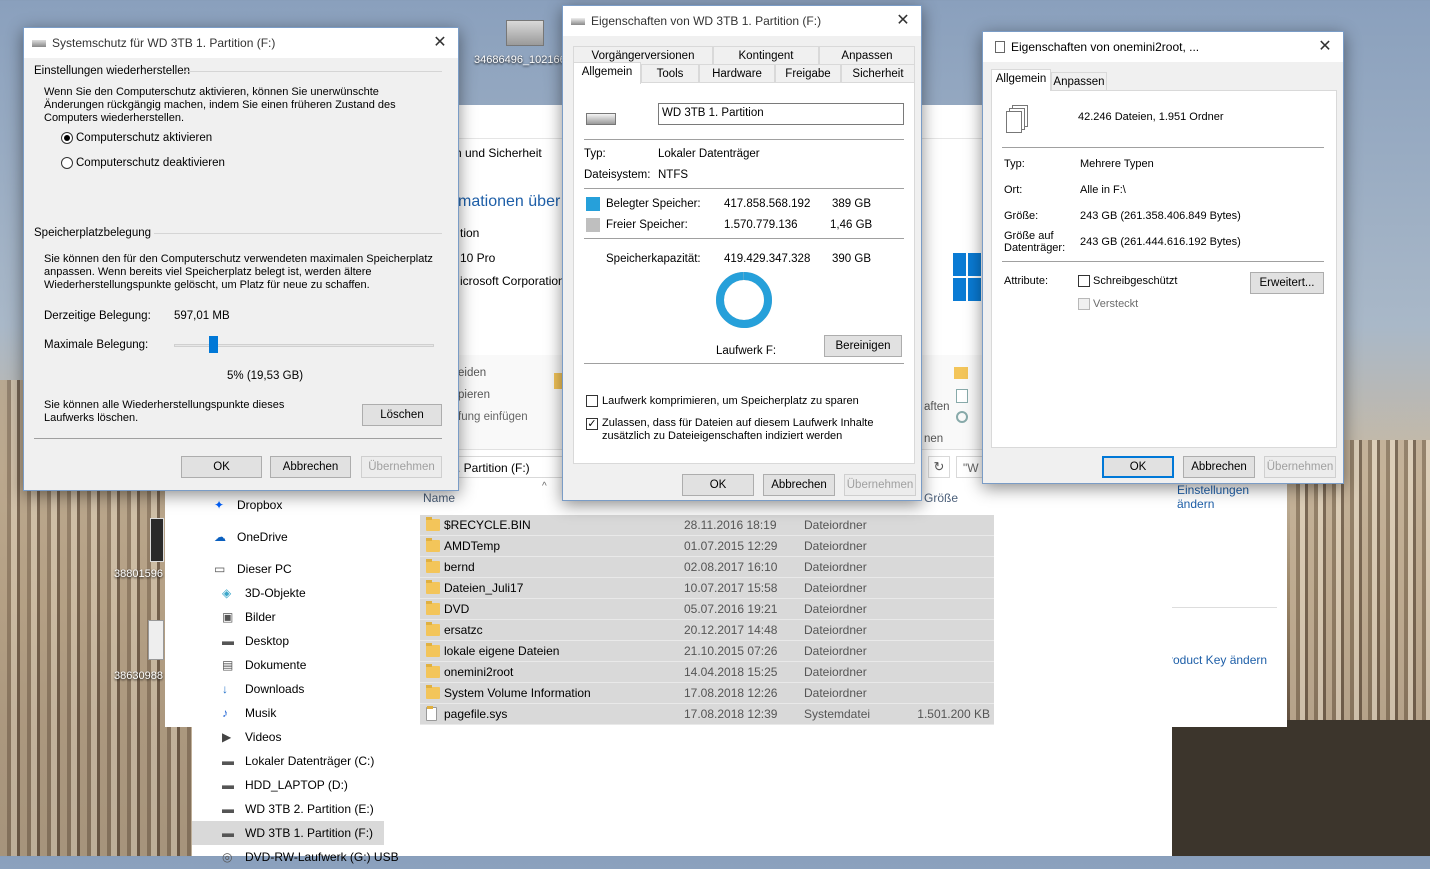 Image resolution: width=1430 pixels, height=869 pixels. What do you see at coordinates (295, 857) in the screenshot?
I see `nav-item: ◎ DVD-RW-Laufwerk (G:) USB` at bounding box center [295, 857].